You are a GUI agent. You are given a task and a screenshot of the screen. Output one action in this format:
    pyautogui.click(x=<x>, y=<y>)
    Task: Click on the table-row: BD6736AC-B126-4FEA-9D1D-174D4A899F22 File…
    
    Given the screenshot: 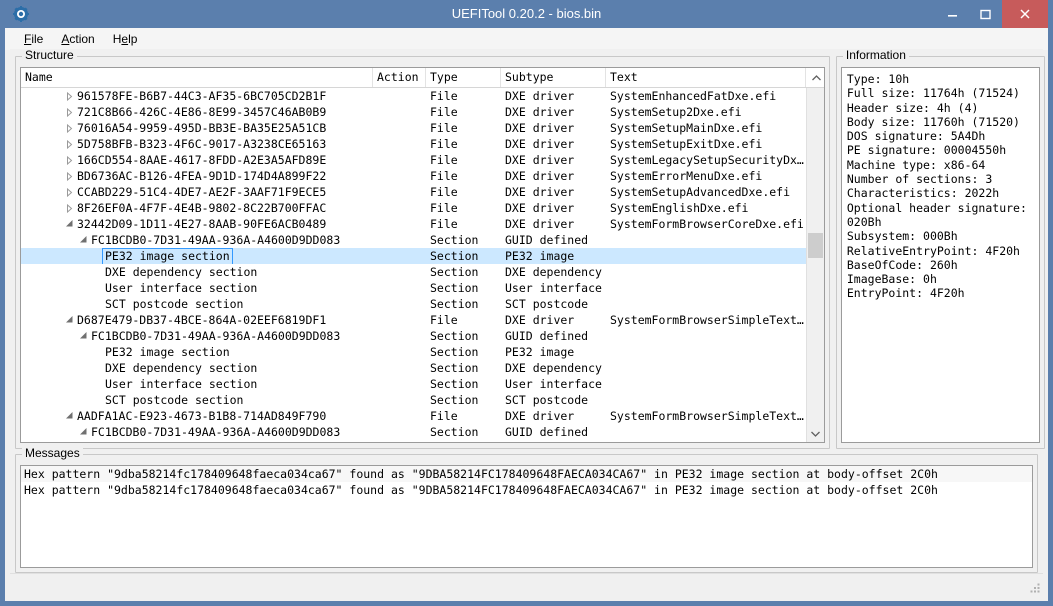 What is the action you would take?
    pyautogui.click(x=413, y=176)
    